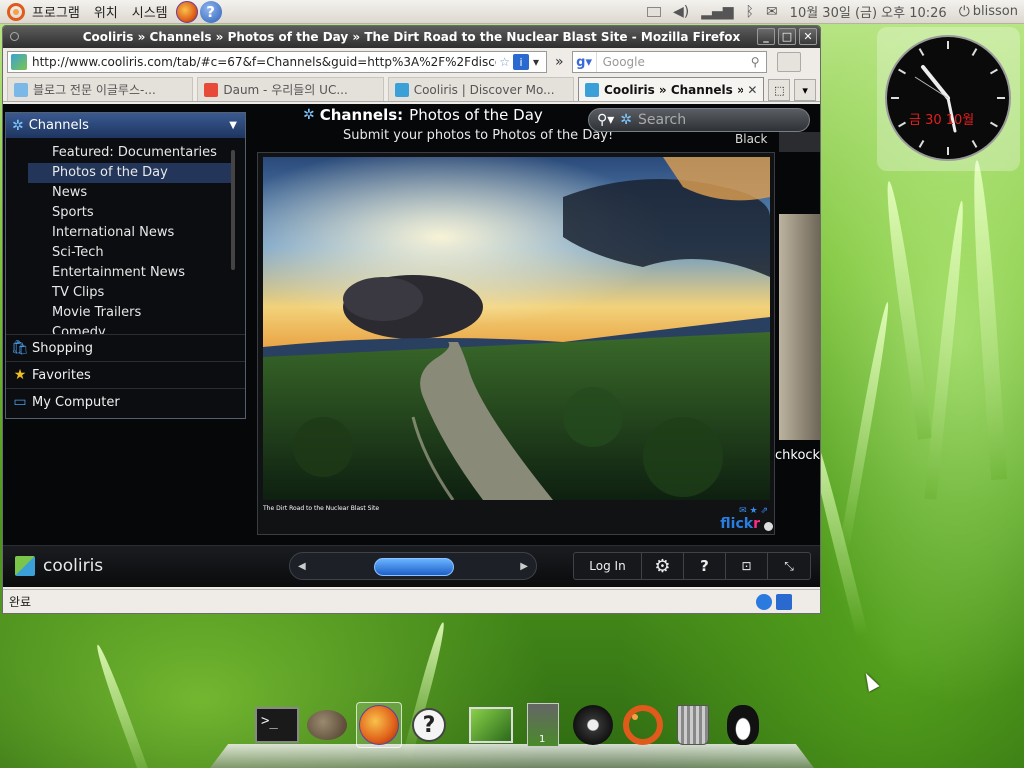 The image size is (1024, 768). What do you see at coordinates (740, 524) in the screenshot?
I see `flickr-logo: flickr` at bounding box center [740, 524].